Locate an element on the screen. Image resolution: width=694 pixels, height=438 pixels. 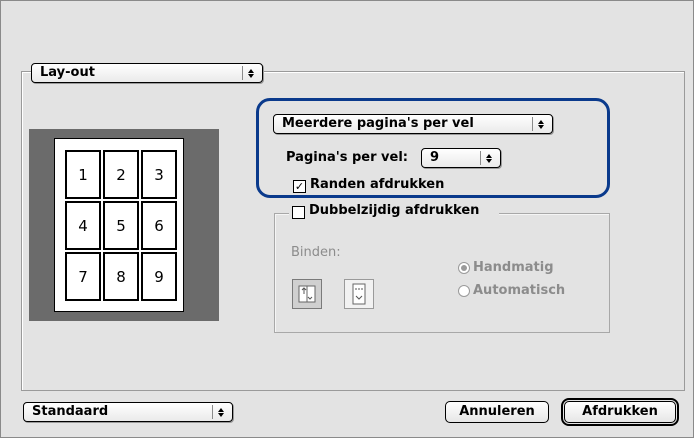
radio-automatic-label: Automatisch is located at coordinates (519, 290).